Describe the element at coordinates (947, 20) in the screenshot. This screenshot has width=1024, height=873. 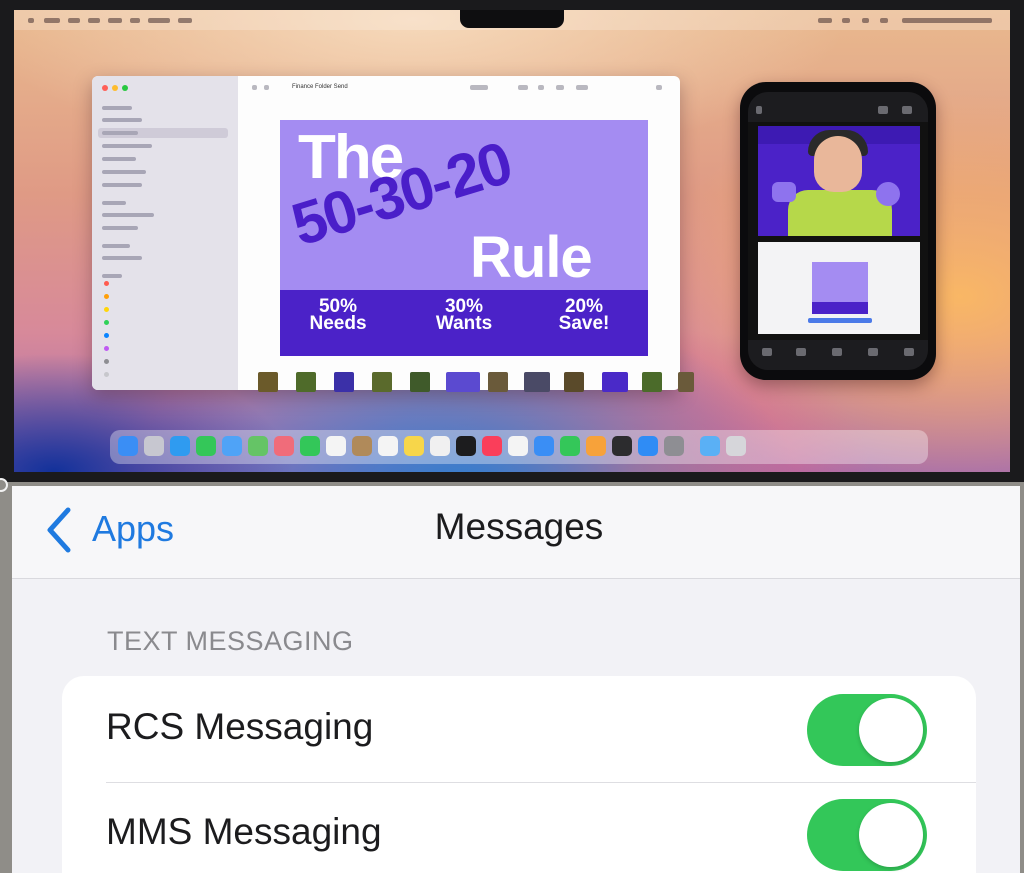
I see `clock-text` at that location.